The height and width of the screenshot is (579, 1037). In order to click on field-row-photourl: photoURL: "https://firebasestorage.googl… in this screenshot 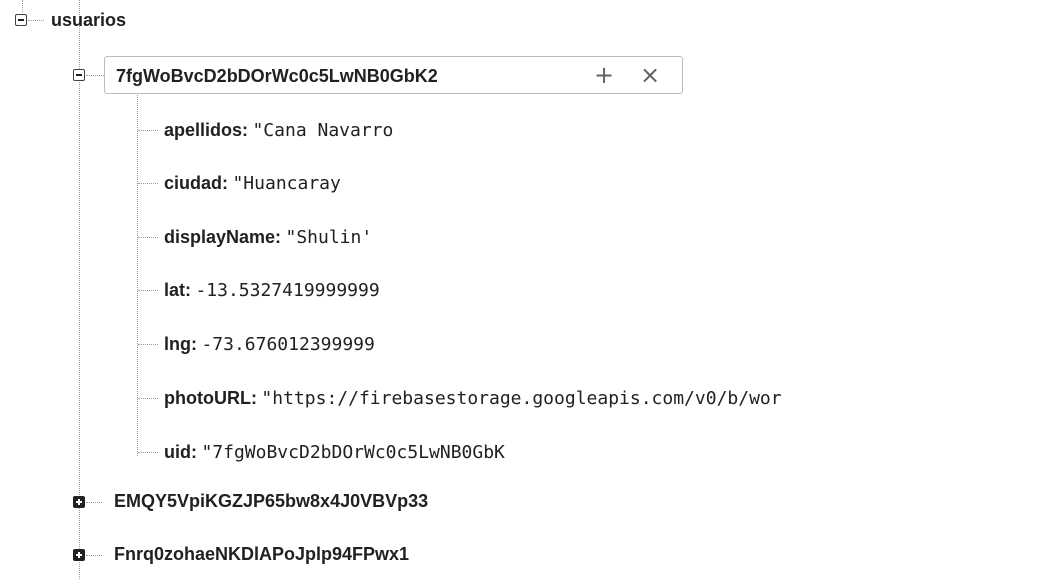, I will do `click(581, 399)`.